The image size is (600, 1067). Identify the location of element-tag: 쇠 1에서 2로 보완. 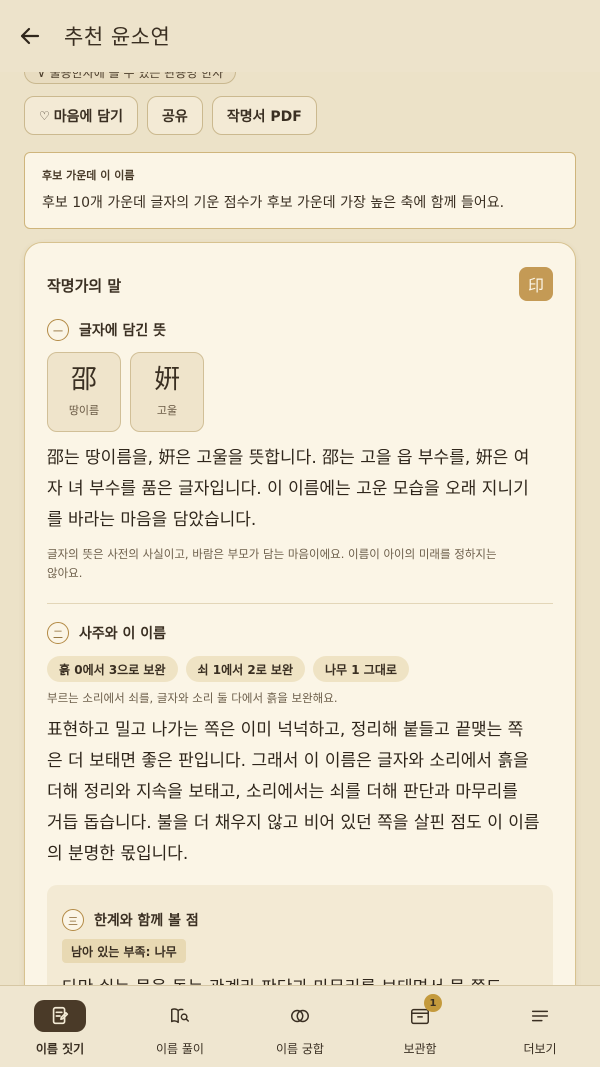
(245, 669).